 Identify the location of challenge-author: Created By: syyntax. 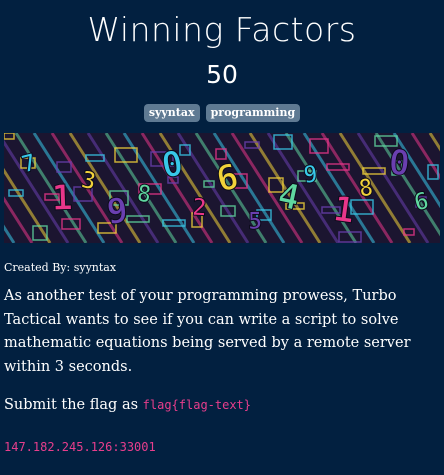
(60, 267).